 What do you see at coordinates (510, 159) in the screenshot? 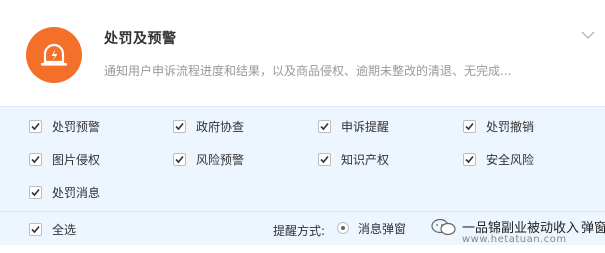
I see `option-label: 安全风险` at bounding box center [510, 159].